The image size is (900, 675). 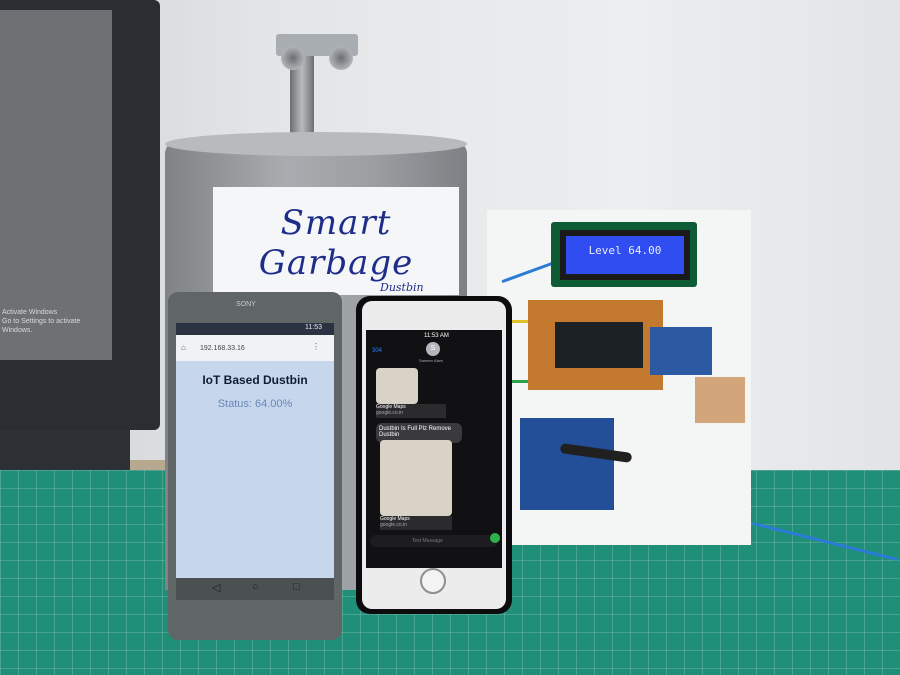 What do you see at coordinates (567, 464) in the screenshot?
I see `gsm-module` at bounding box center [567, 464].